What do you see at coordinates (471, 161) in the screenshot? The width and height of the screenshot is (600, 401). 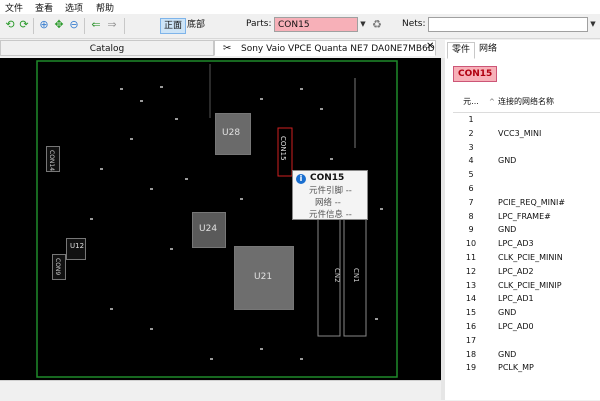 I see `pin-number-cell: 4` at bounding box center [471, 161].